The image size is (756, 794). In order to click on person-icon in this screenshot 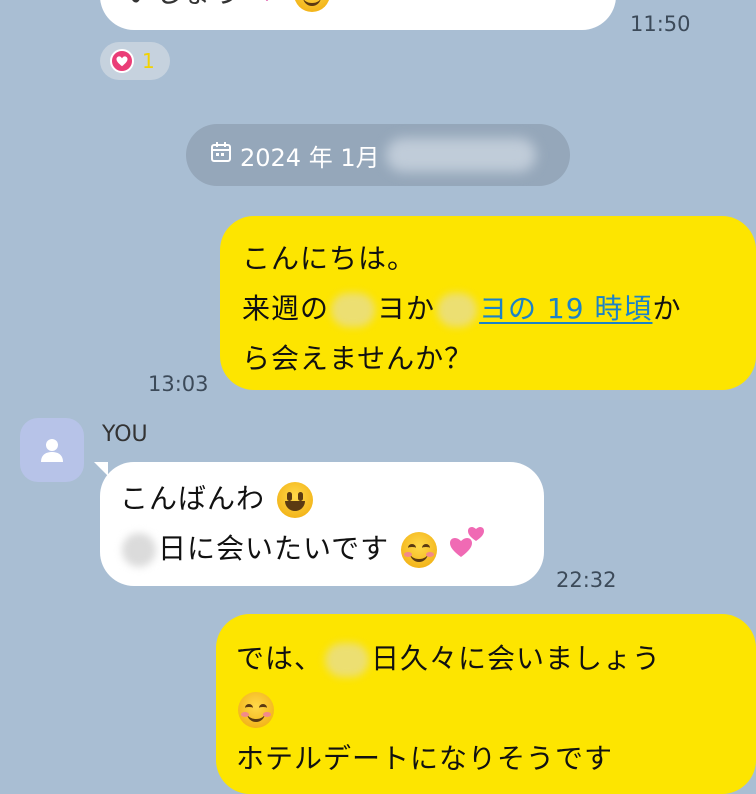, I will do `click(52, 450)`.